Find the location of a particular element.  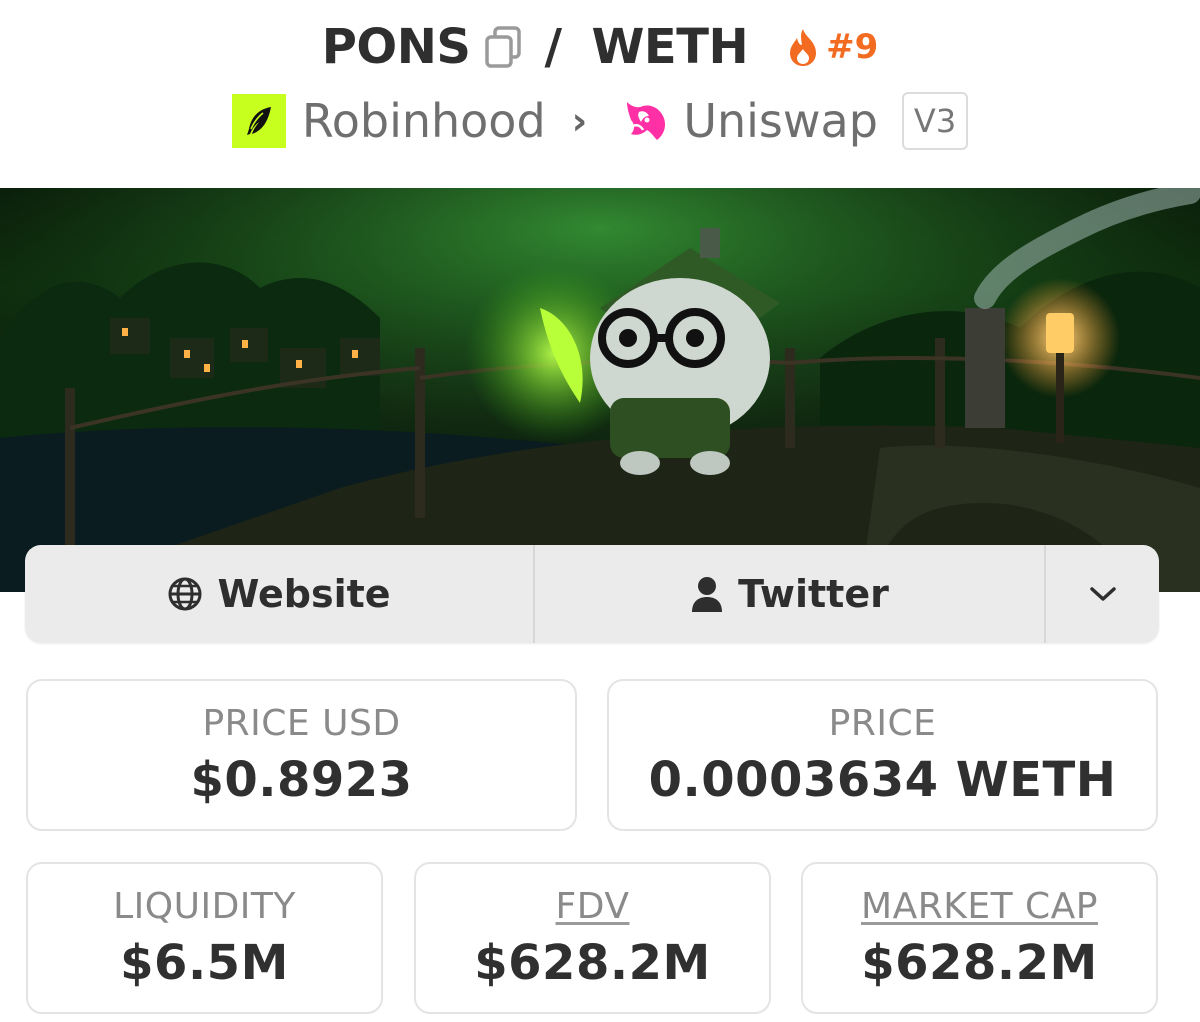

quote-token-symbol: WETH is located at coordinates (670, 47).